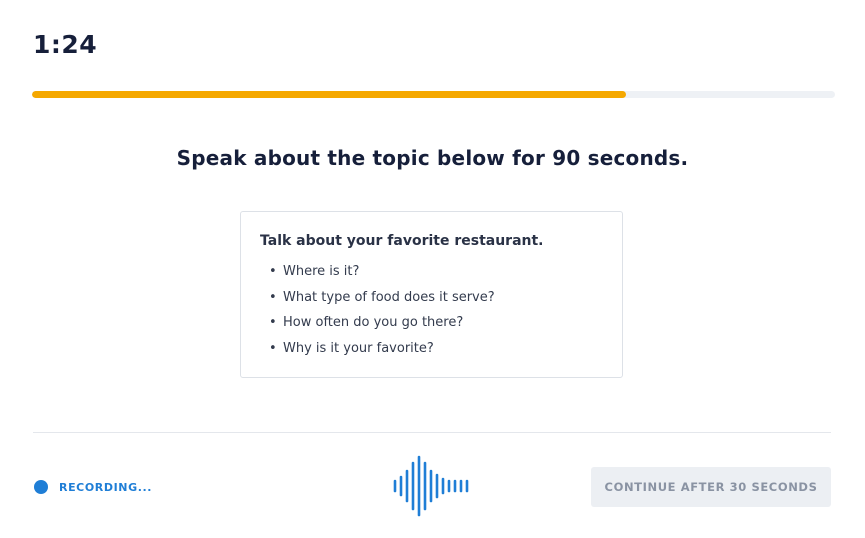  What do you see at coordinates (329, 94) in the screenshot?
I see `time-progress-fill` at bounding box center [329, 94].